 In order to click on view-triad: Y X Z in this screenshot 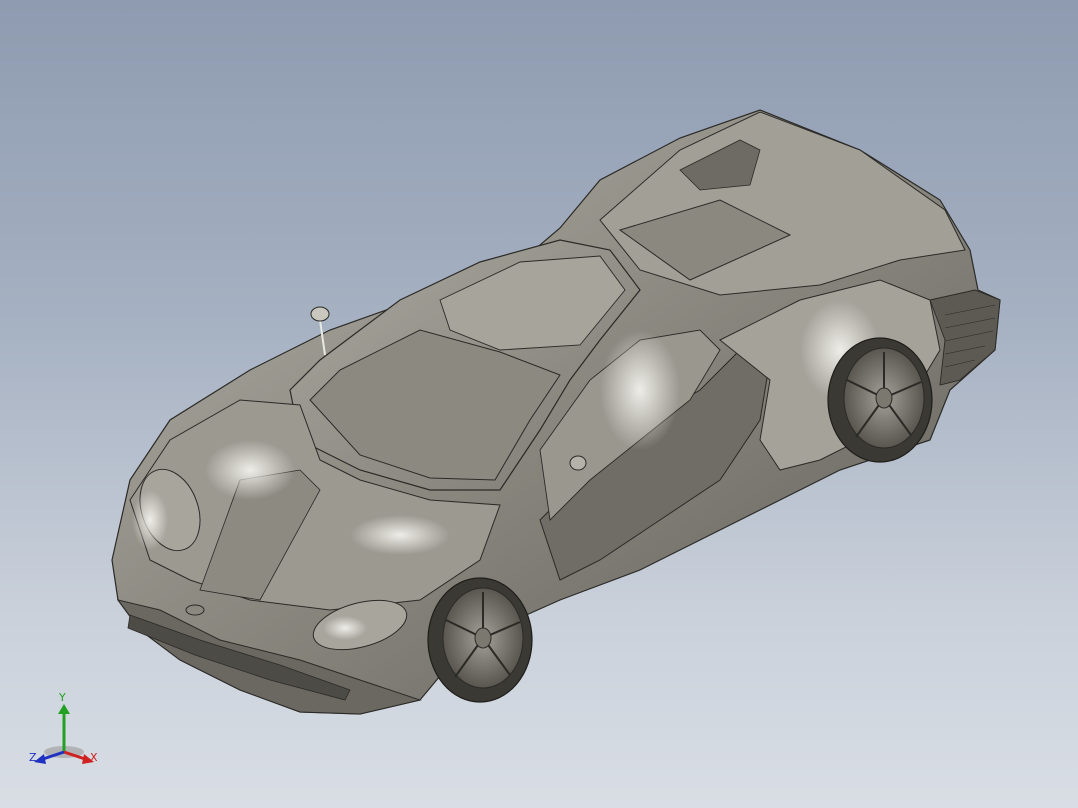, I will do `click(64, 730)`.